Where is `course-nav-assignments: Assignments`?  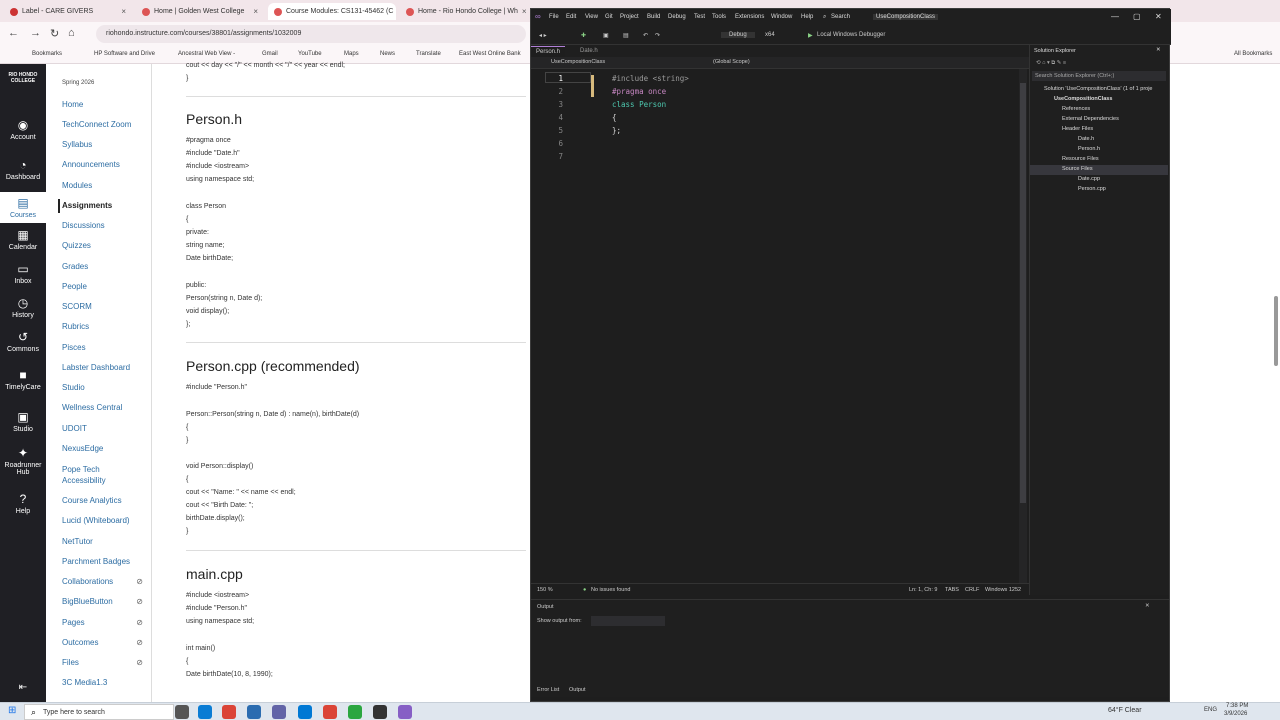 course-nav-assignments: Assignments is located at coordinates (87, 205).